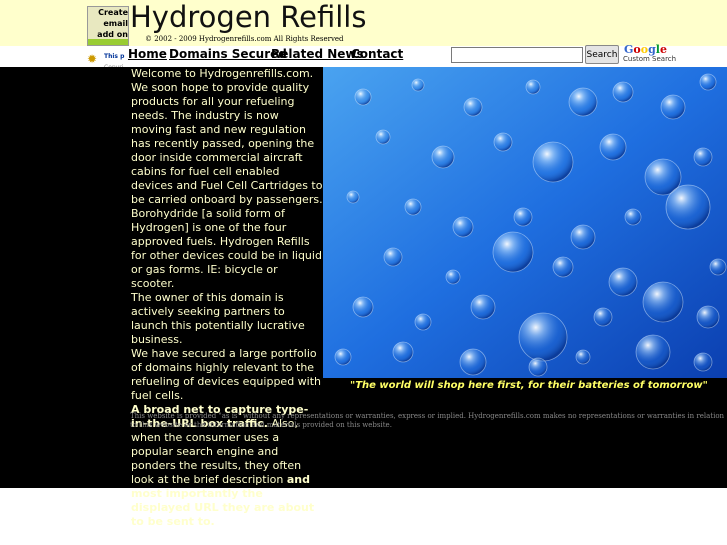  Describe the element at coordinates (377, 54) in the screenshot. I see `nav-contact: Contact` at that location.